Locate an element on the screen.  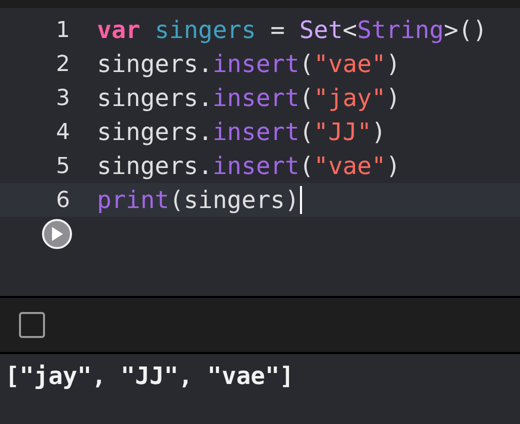
run-button is located at coordinates (57, 234).